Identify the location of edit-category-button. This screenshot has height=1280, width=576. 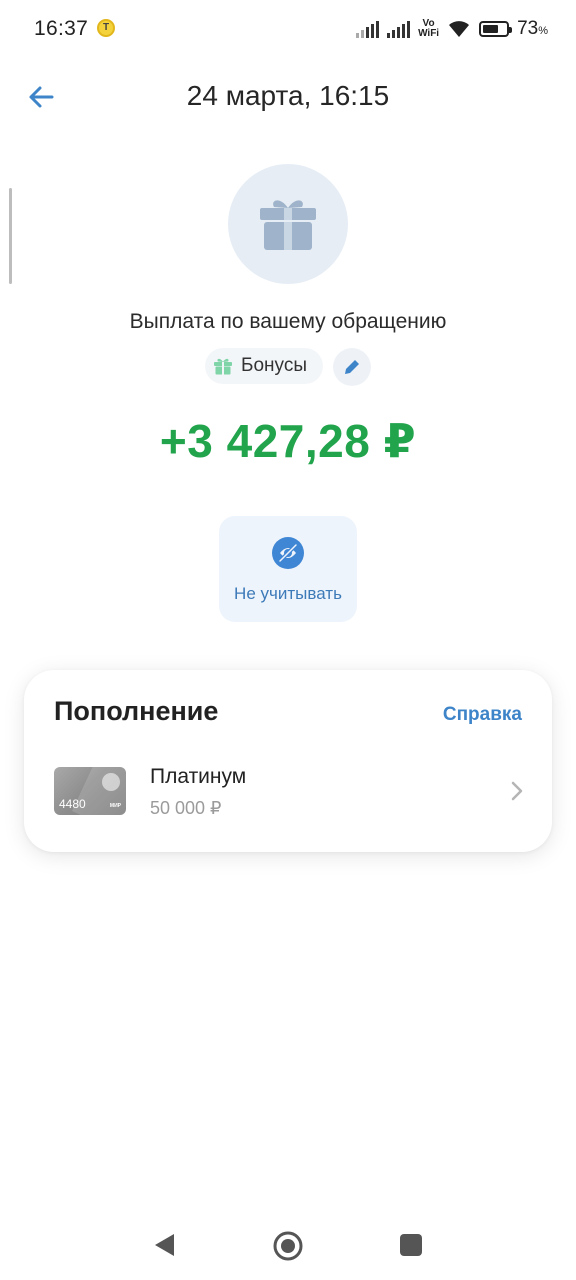
(352, 367).